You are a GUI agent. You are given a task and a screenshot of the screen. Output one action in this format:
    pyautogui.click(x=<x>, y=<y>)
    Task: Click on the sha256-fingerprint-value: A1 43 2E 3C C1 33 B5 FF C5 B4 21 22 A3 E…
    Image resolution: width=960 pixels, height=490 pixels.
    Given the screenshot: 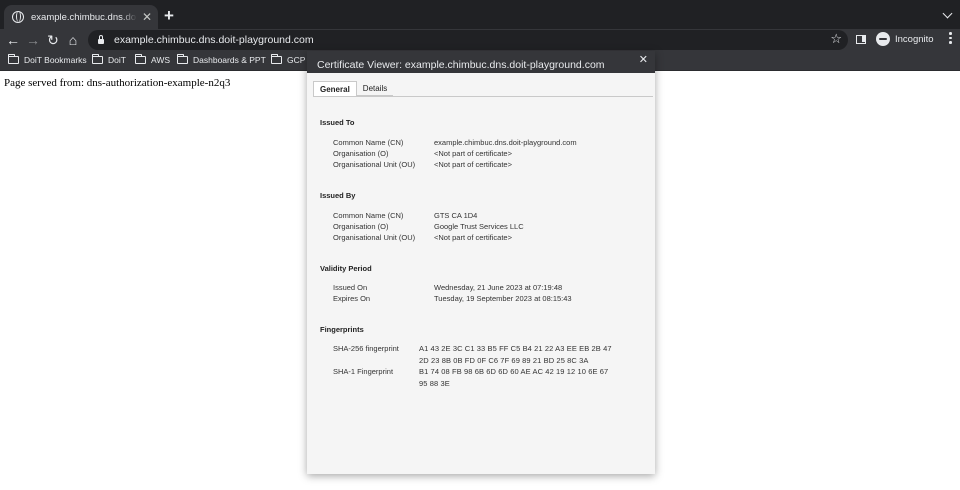 What is the action you would take?
    pyautogui.click(x=515, y=354)
    